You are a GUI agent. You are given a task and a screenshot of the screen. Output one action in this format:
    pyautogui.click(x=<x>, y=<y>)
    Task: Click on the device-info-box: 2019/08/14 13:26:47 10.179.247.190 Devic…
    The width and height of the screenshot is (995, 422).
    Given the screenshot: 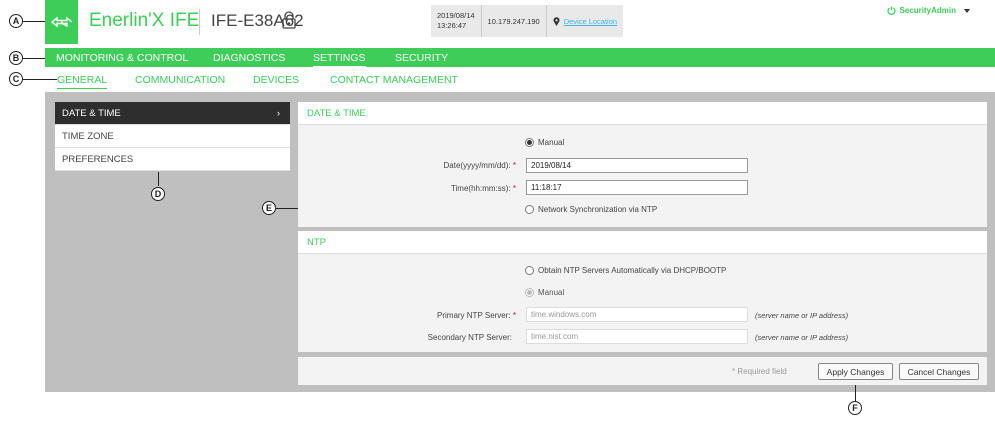 What is the action you would take?
    pyautogui.click(x=527, y=21)
    